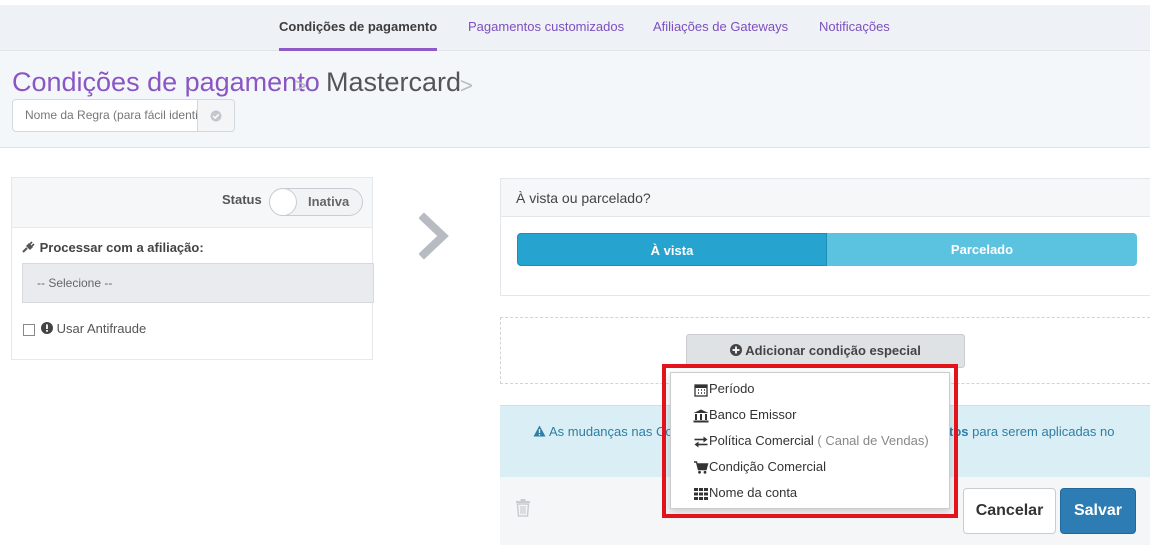 The height and width of the screenshot is (545, 1150). I want to click on add-special-condition-button: Adicionar condição especial, so click(825, 351).